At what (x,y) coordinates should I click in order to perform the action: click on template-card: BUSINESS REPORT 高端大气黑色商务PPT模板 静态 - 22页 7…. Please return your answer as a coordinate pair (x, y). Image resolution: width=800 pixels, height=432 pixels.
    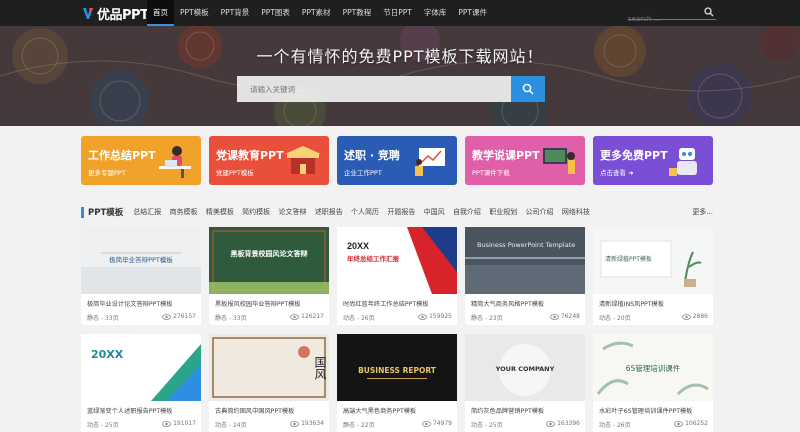
    Looking at the image, I should click on (397, 383).